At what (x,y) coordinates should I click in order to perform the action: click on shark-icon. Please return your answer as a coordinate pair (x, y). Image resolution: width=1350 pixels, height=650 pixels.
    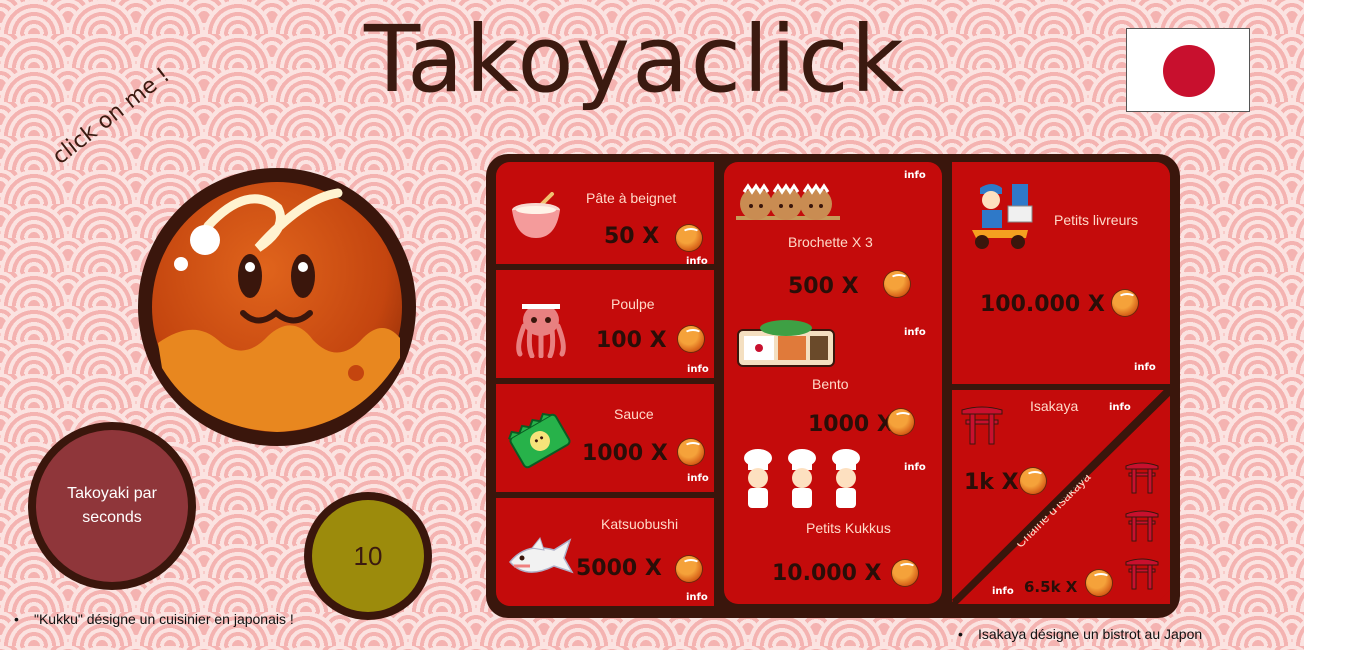
    Looking at the image, I should click on (541, 555).